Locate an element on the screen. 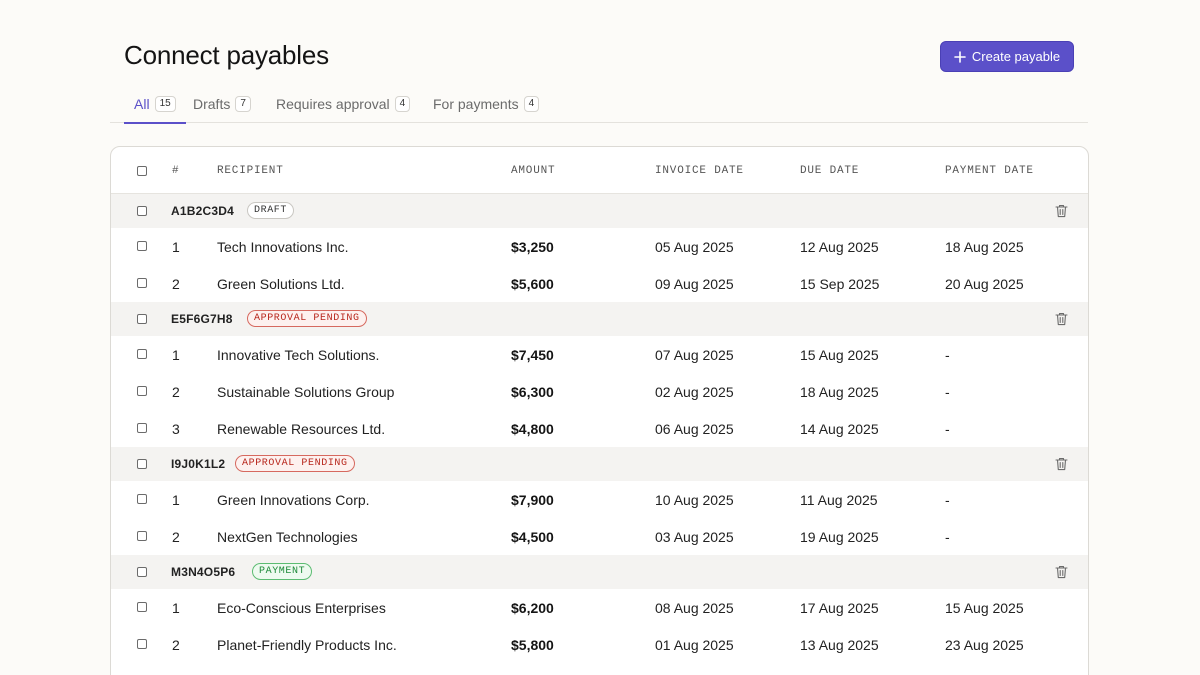 The image size is (1200, 675). column-header-amount: AMOUNT is located at coordinates (533, 171).